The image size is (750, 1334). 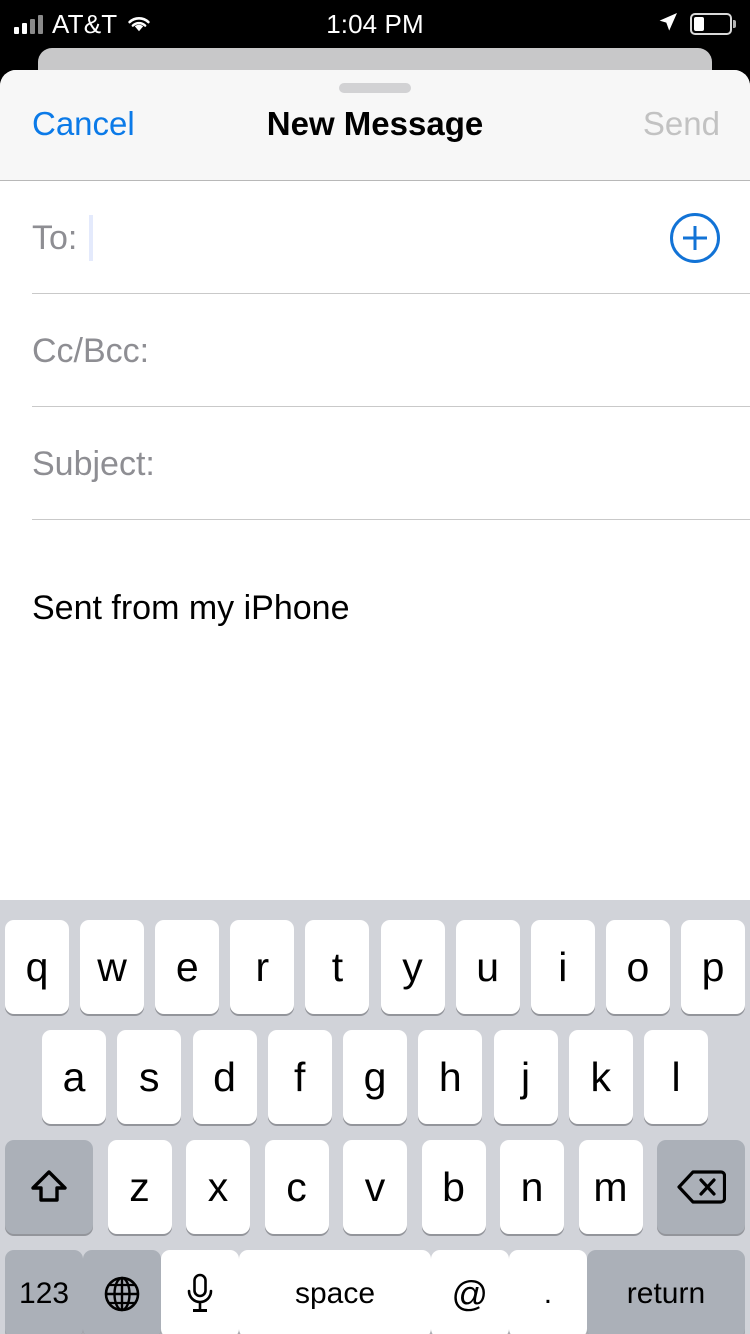 What do you see at coordinates (375, 463) in the screenshot?
I see `subject-field-row: Subject:` at bounding box center [375, 463].